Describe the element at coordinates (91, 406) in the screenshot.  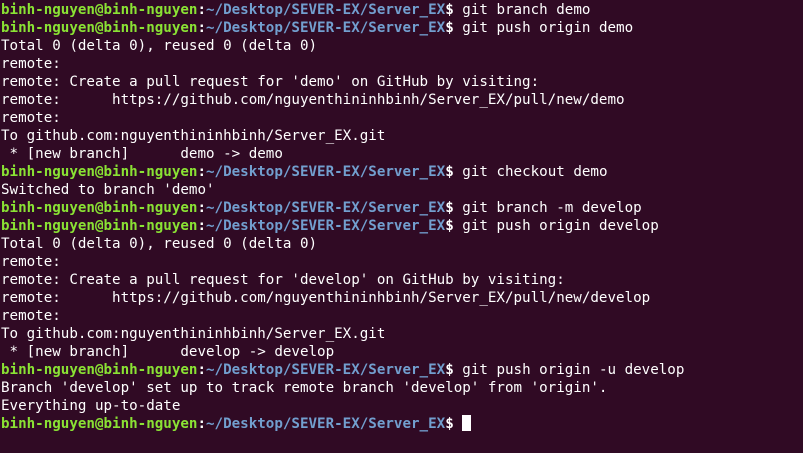
I see `output-text: Everything up-to-date` at that location.